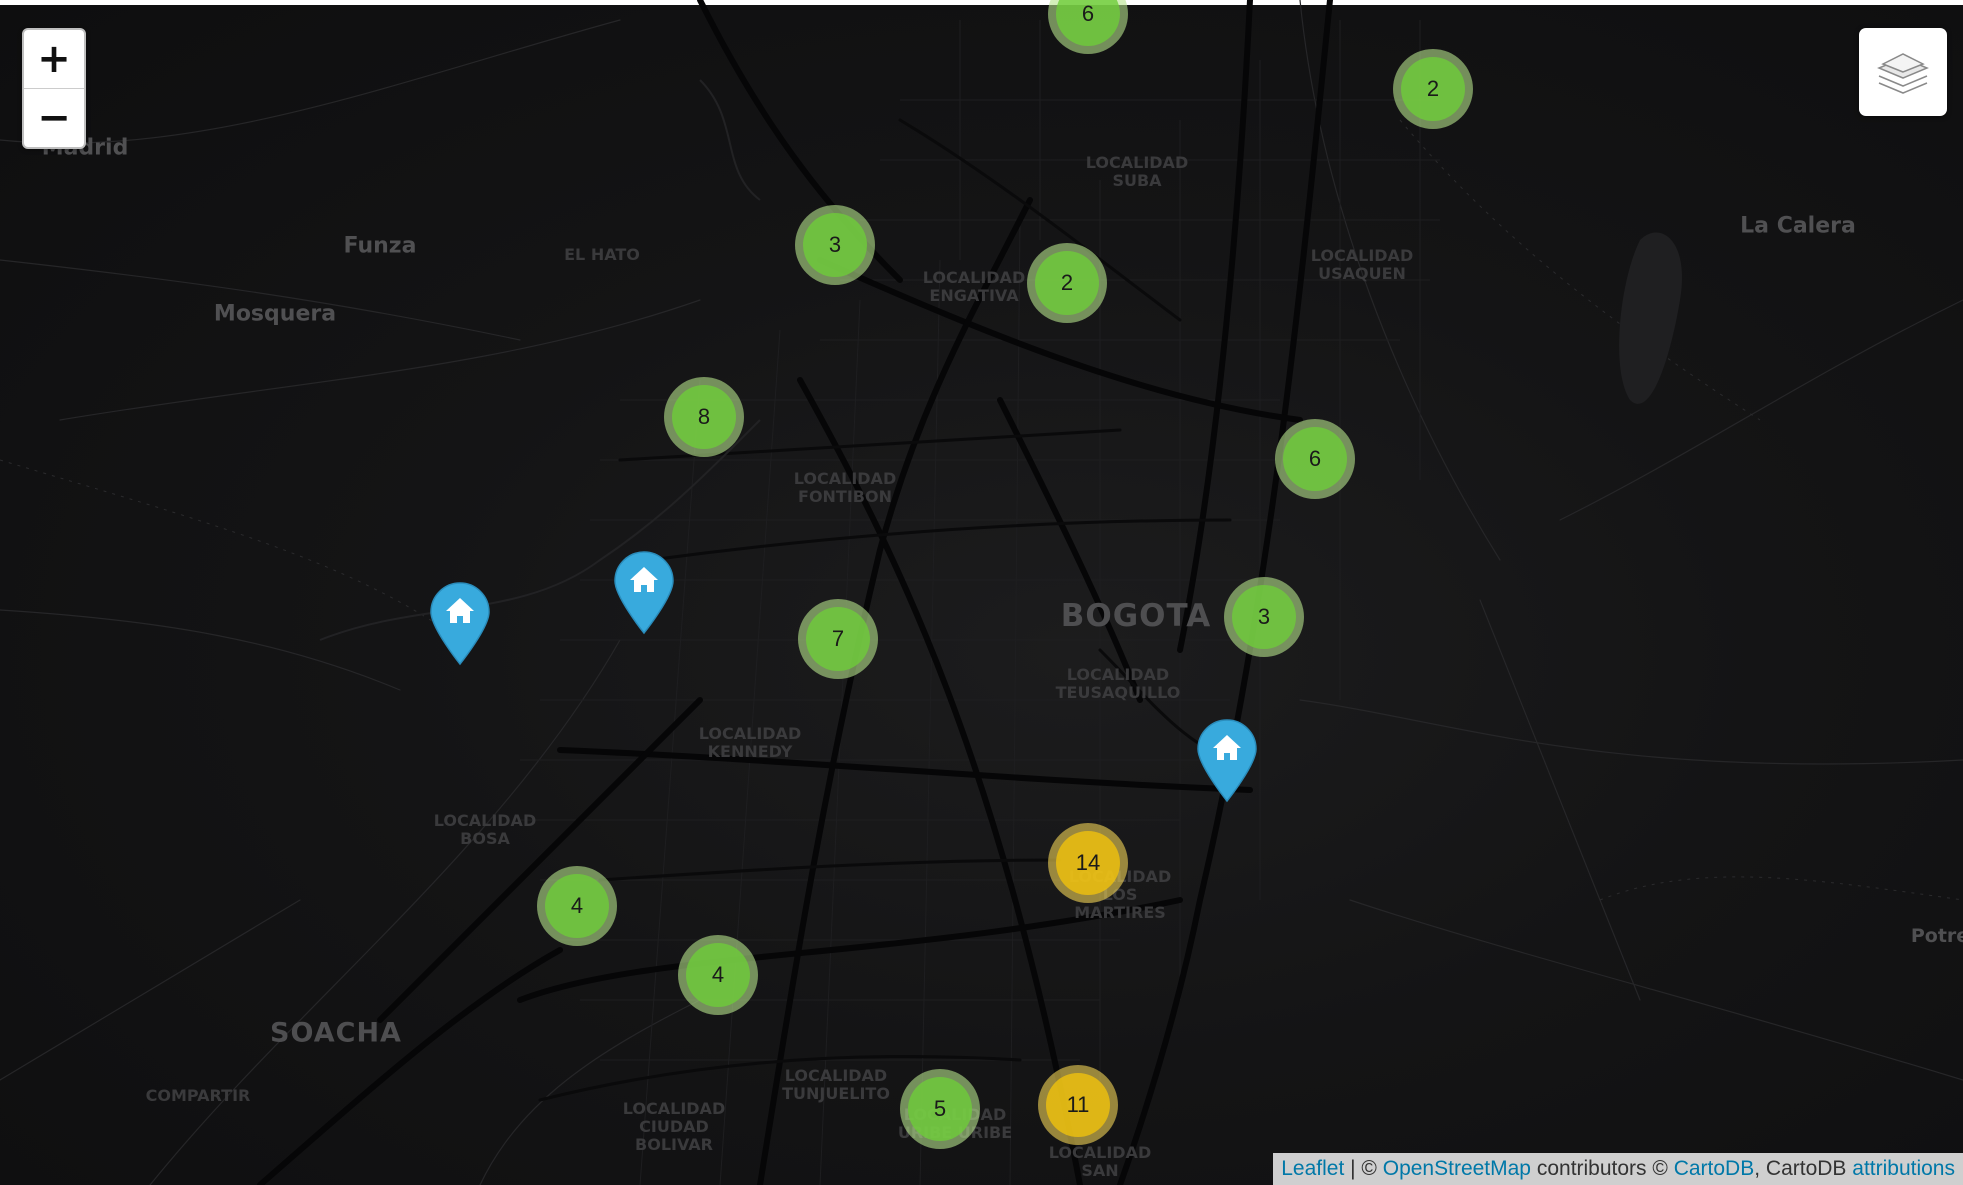 The image size is (1963, 1185). I want to click on attributions-link: attributions, so click(1903, 1168).